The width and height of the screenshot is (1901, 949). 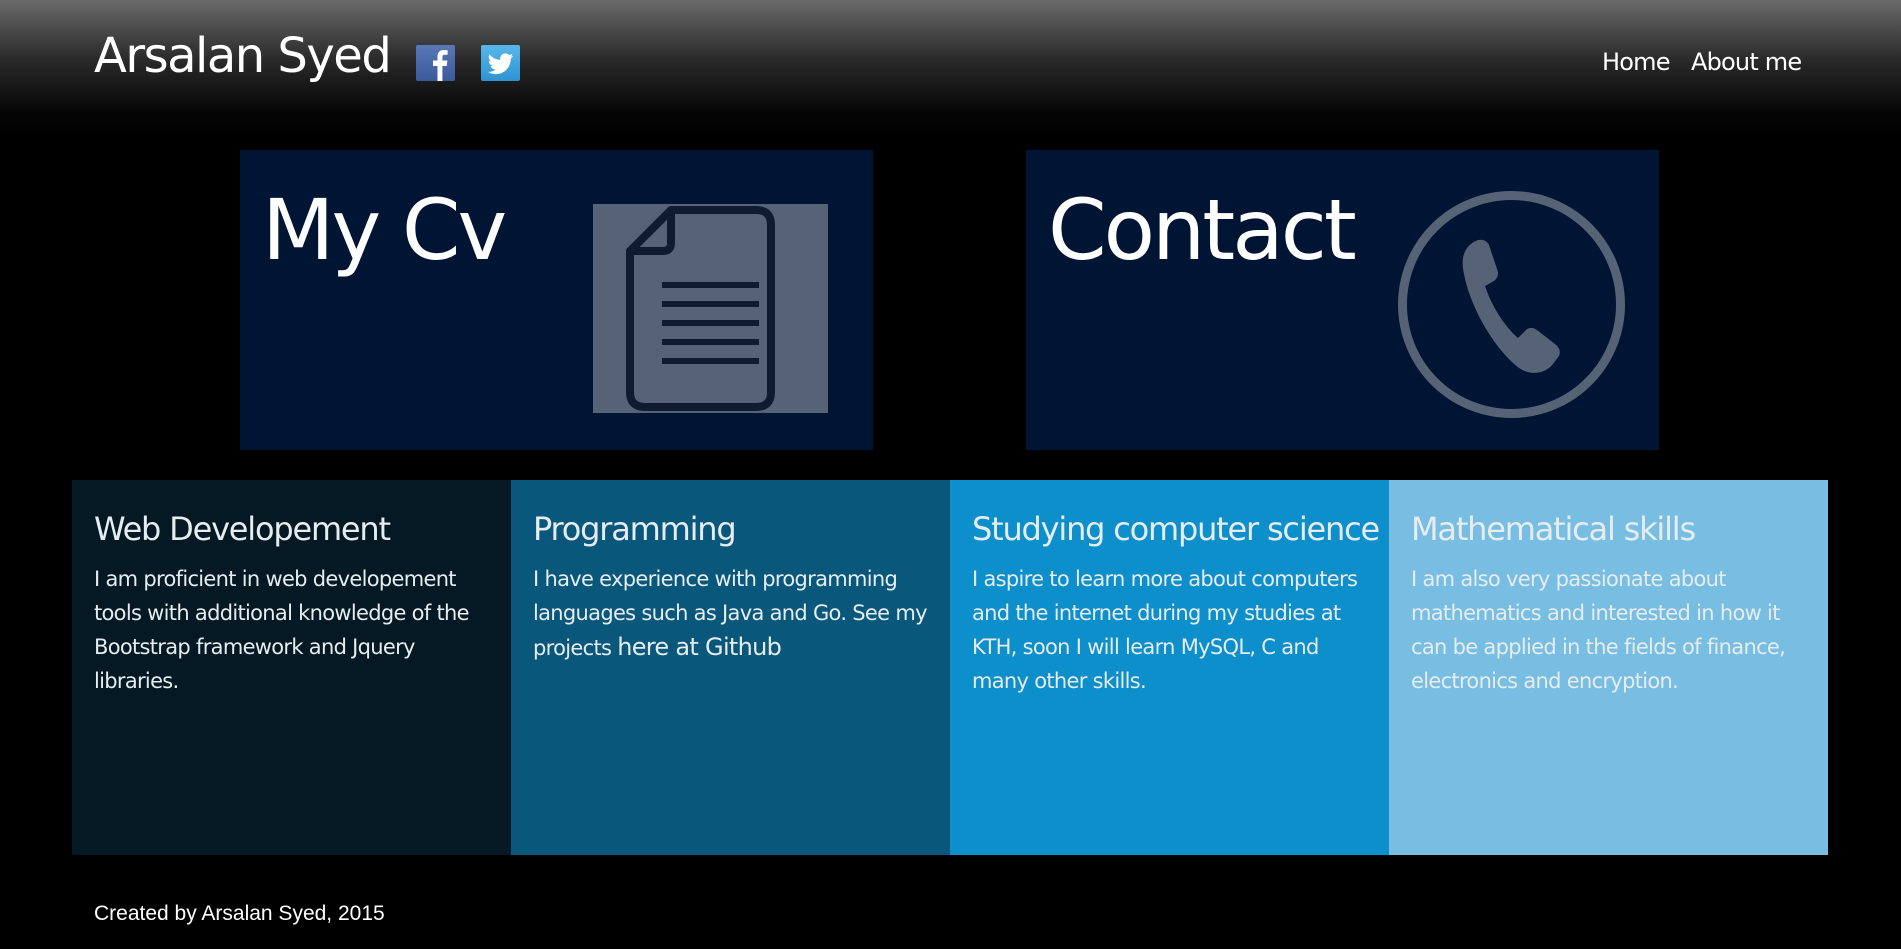 What do you see at coordinates (242, 529) in the screenshot?
I see `panel-heading: Web Developement` at bounding box center [242, 529].